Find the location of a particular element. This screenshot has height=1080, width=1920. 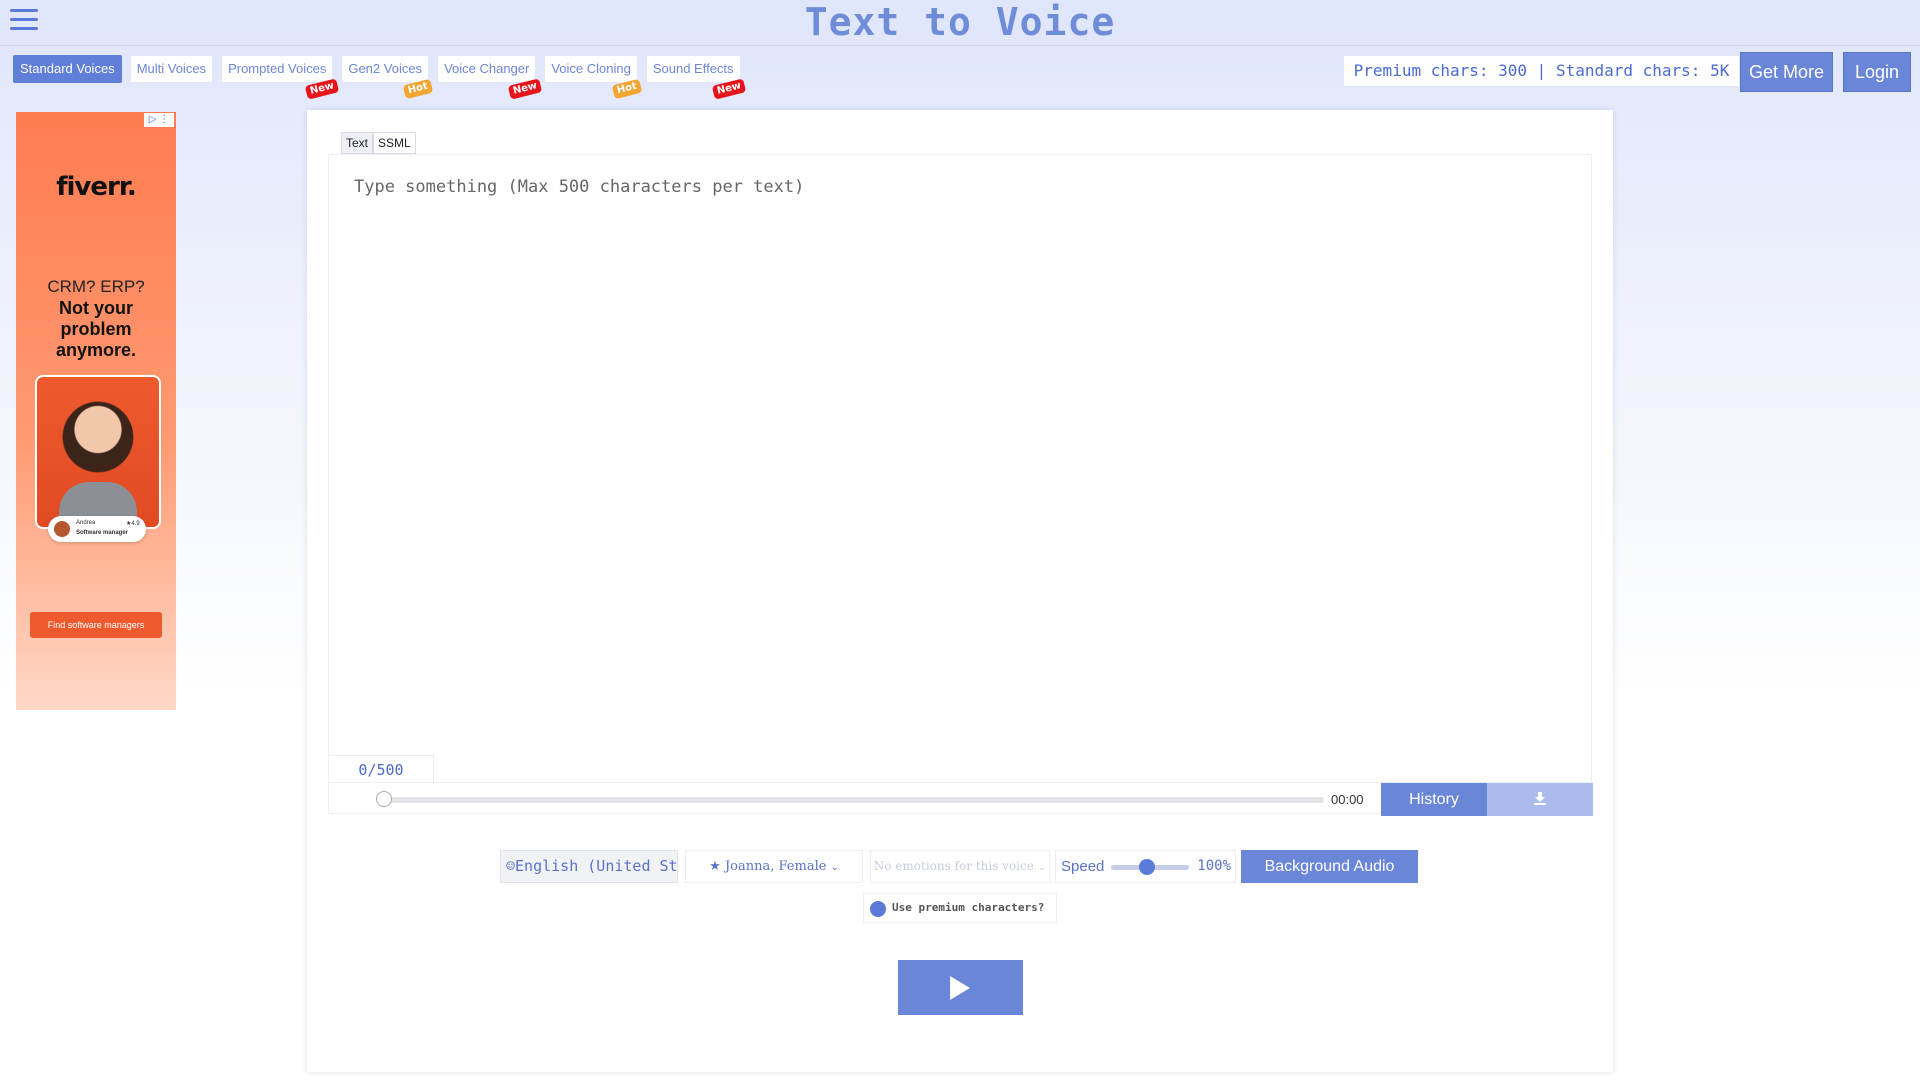

tab-label: Multi Voices is located at coordinates (171, 68).